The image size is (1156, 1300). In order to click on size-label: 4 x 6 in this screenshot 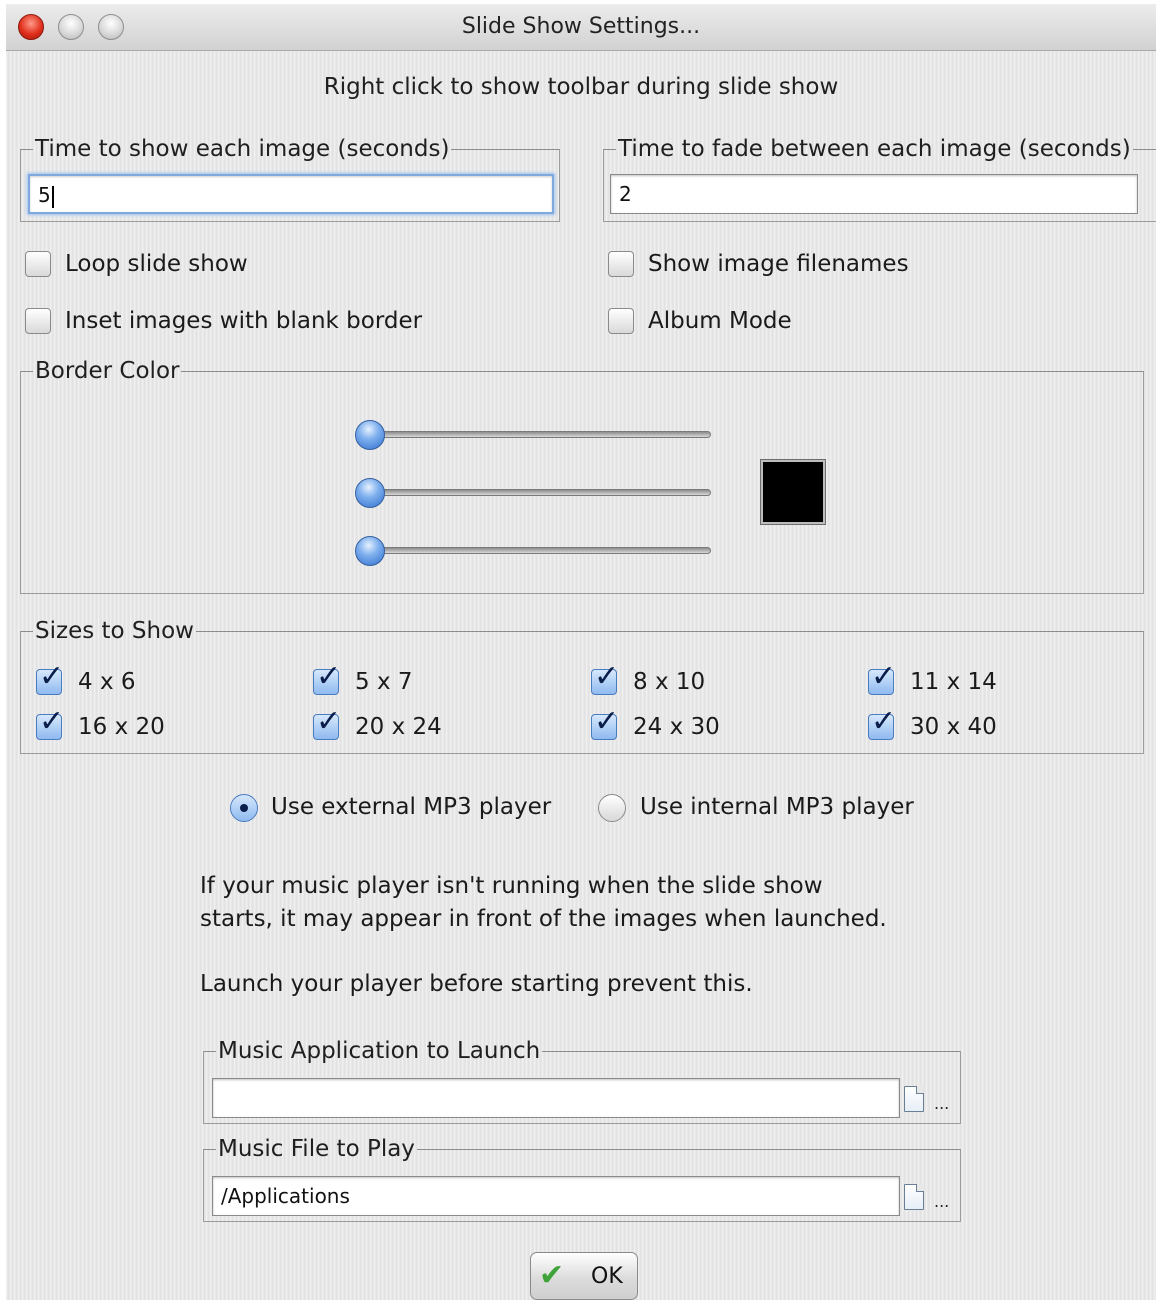, I will do `click(107, 682)`.